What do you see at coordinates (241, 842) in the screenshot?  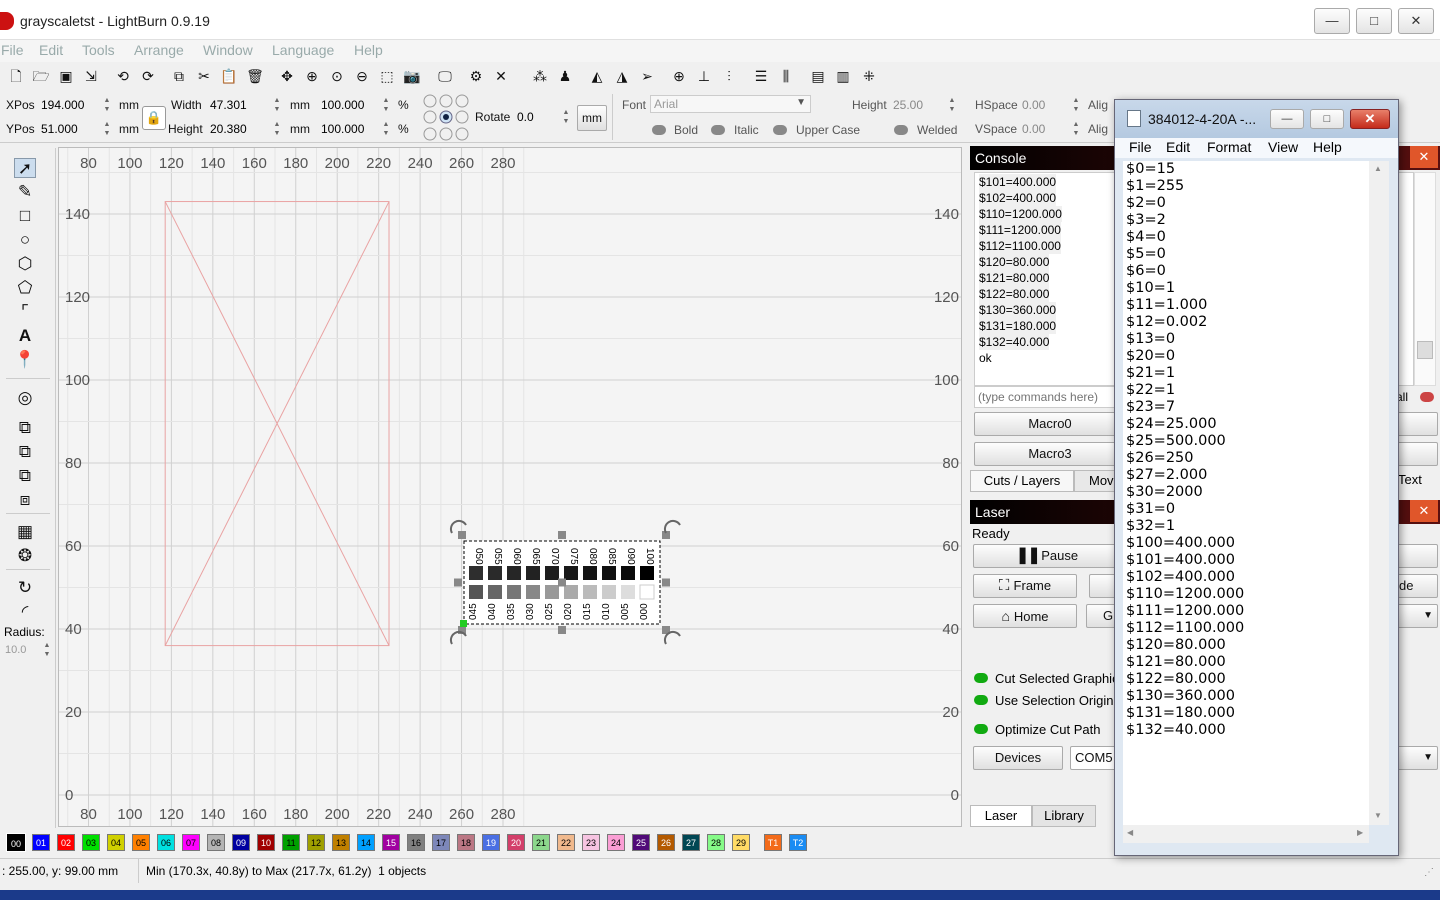 I see `layer-swatch-09: 09` at bounding box center [241, 842].